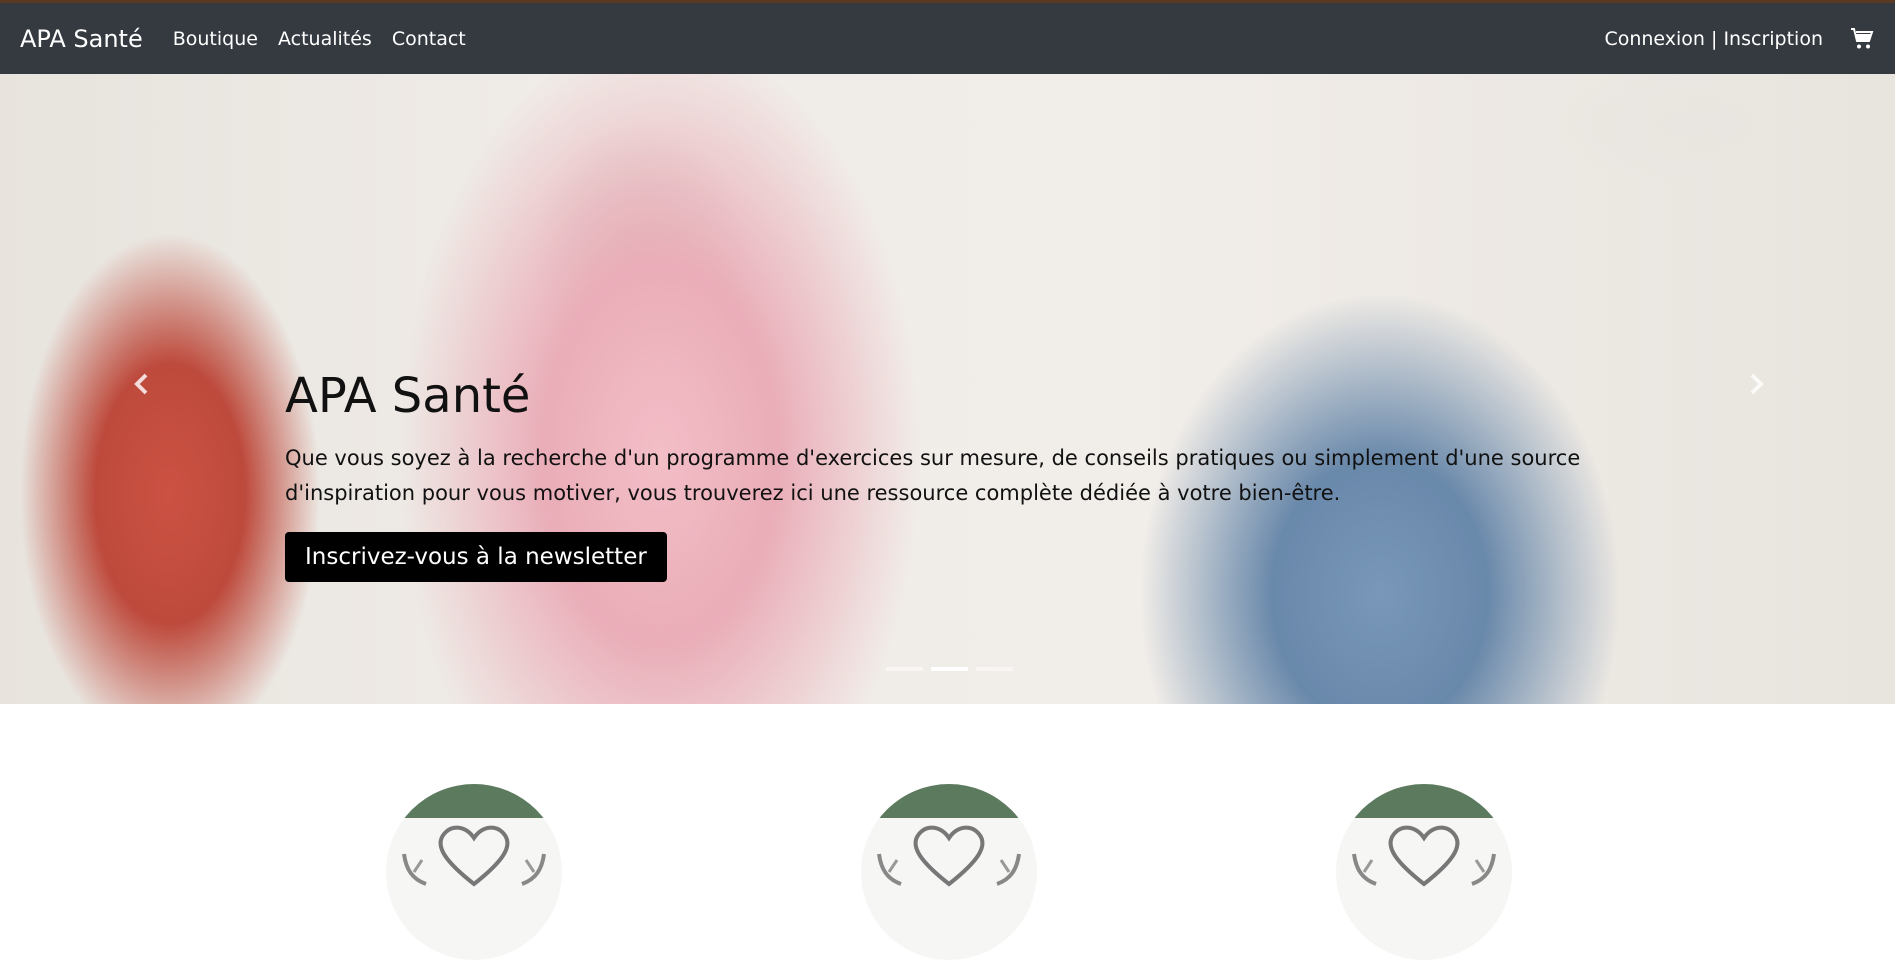  What do you see at coordinates (1862, 39) in the screenshot?
I see `cart-icon` at bounding box center [1862, 39].